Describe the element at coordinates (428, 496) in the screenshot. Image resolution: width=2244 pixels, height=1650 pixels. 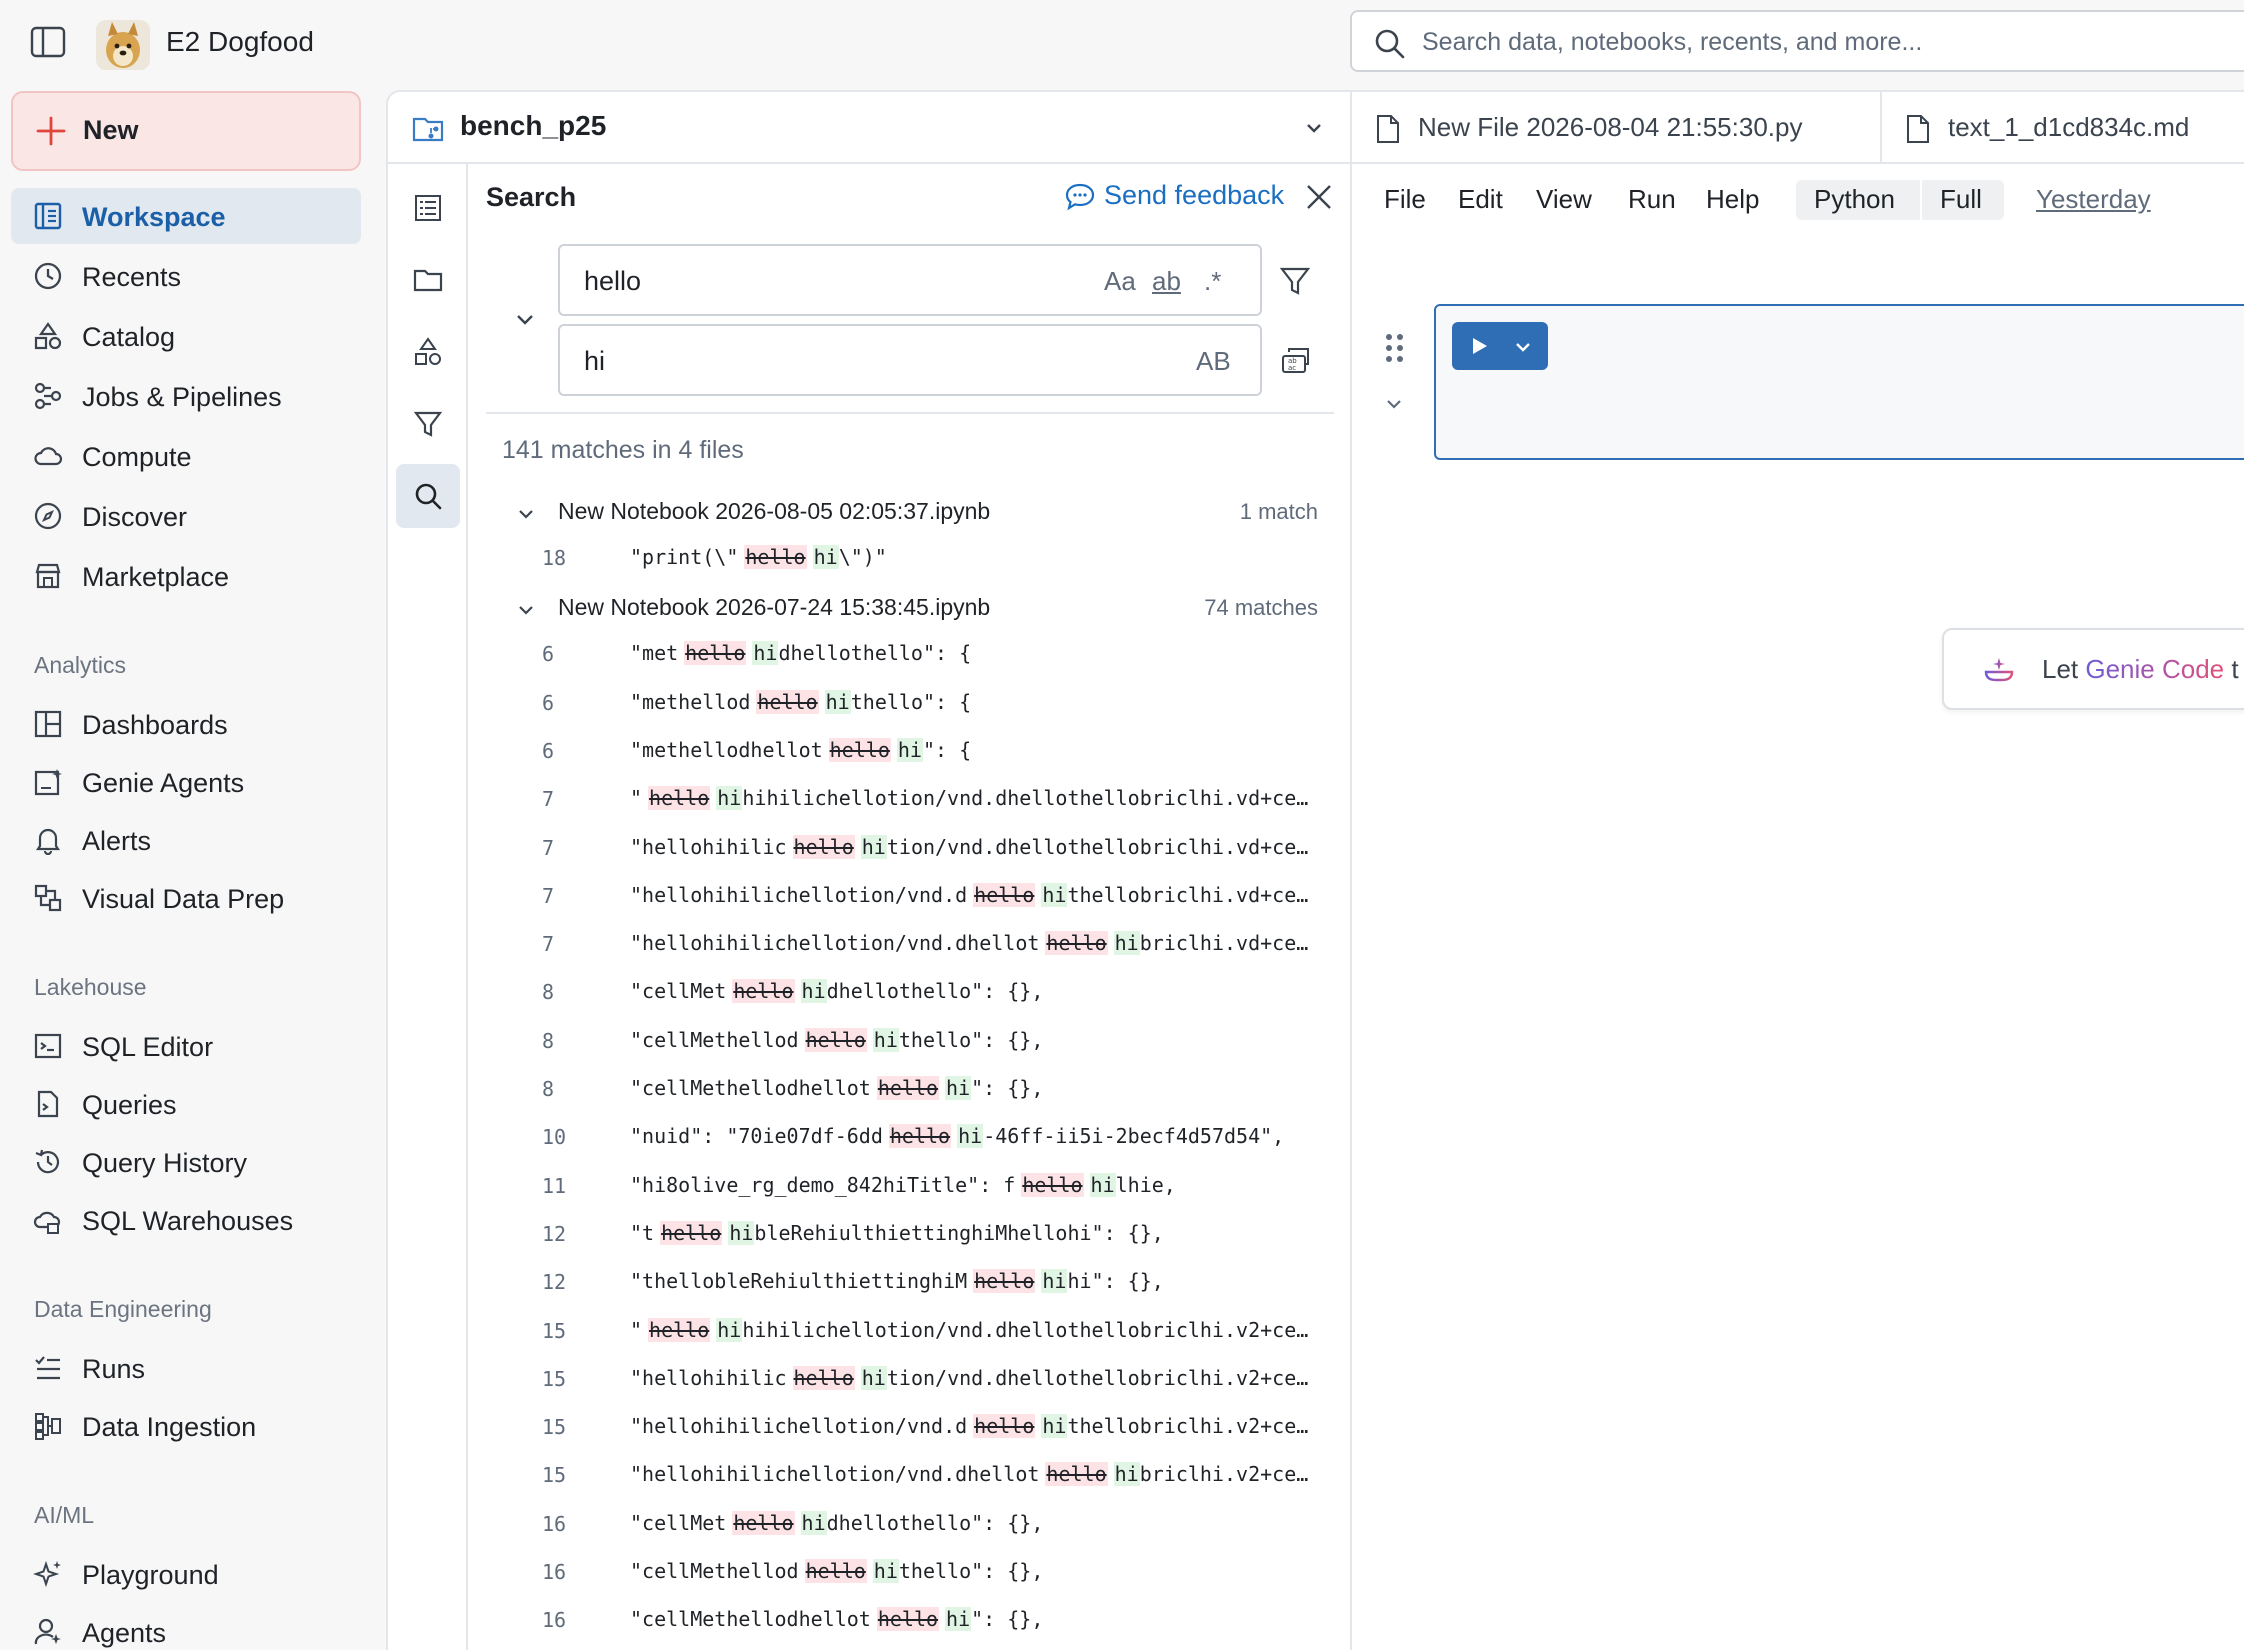
I see `search-panel-button` at that location.